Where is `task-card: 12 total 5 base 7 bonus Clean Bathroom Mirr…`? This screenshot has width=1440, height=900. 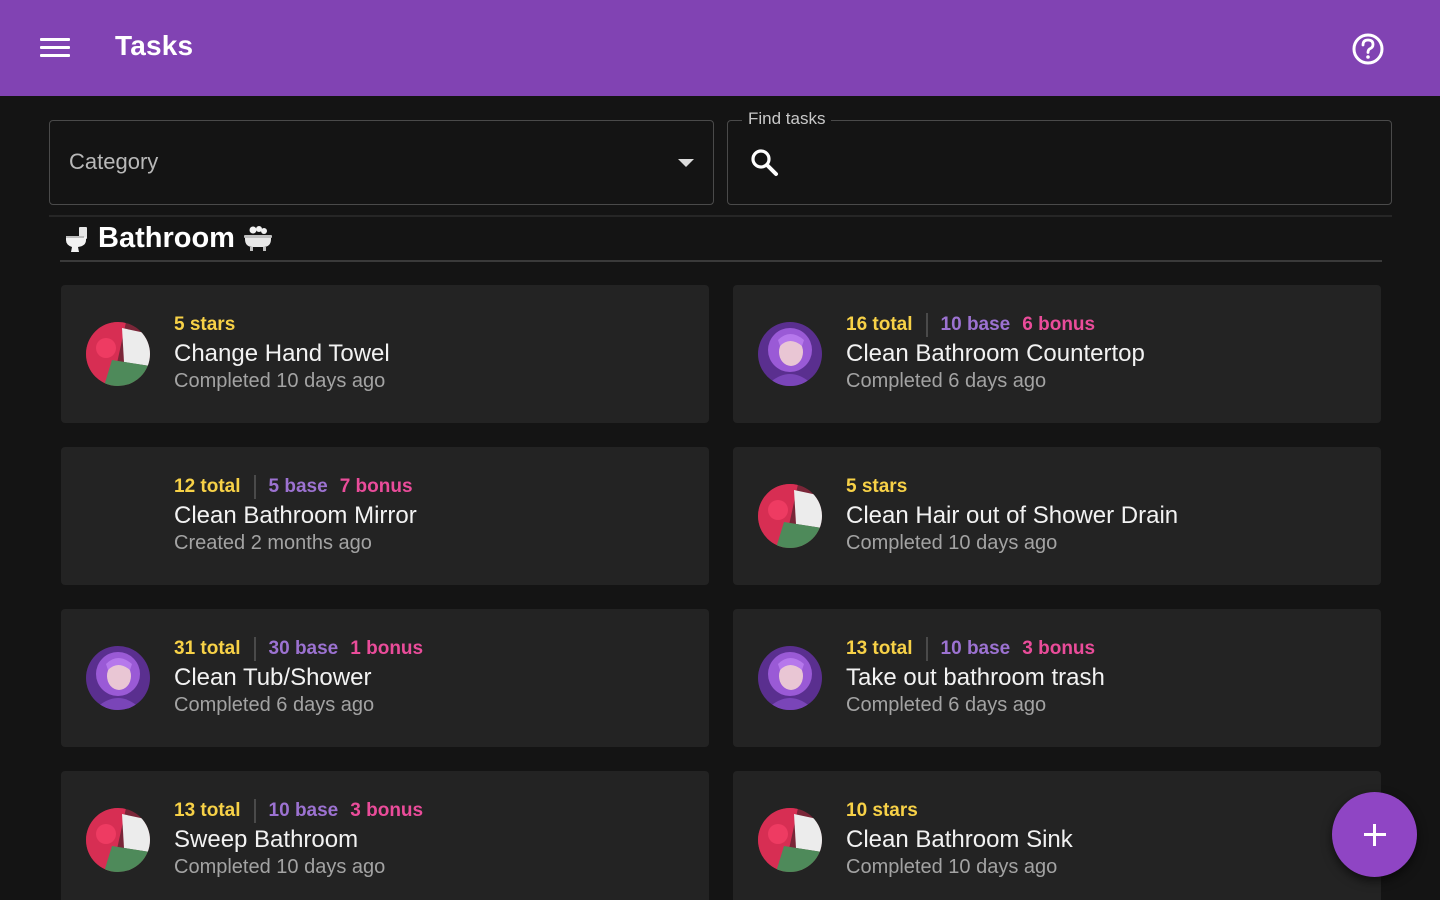
task-card: 12 total 5 base 7 bonus Clean Bathroom Mirr… is located at coordinates (385, 516).